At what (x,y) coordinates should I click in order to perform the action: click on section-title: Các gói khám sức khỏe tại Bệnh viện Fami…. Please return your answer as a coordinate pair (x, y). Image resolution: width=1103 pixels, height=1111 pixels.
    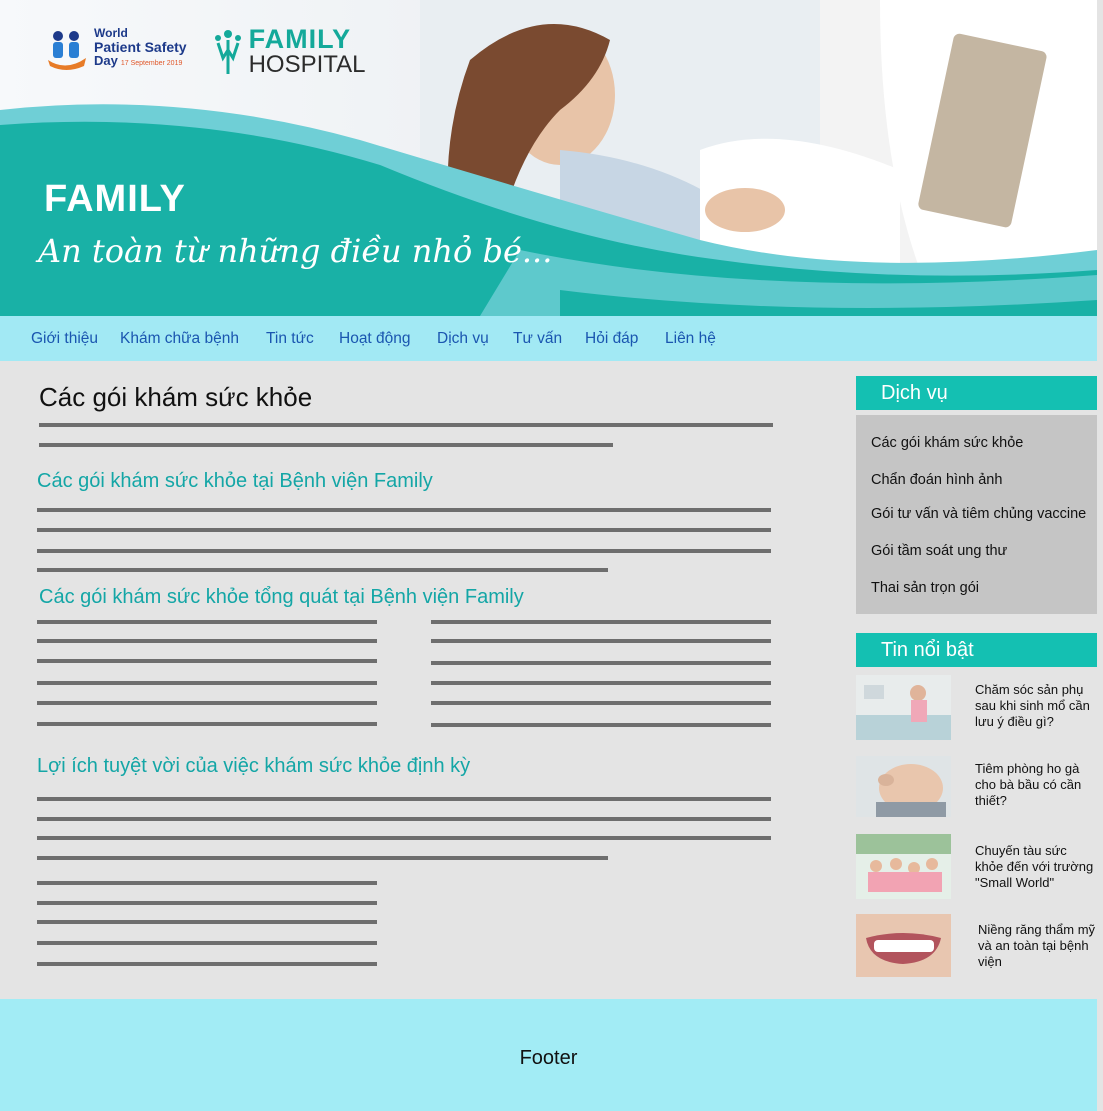
    Looking at the image, I should click on (235, 481).